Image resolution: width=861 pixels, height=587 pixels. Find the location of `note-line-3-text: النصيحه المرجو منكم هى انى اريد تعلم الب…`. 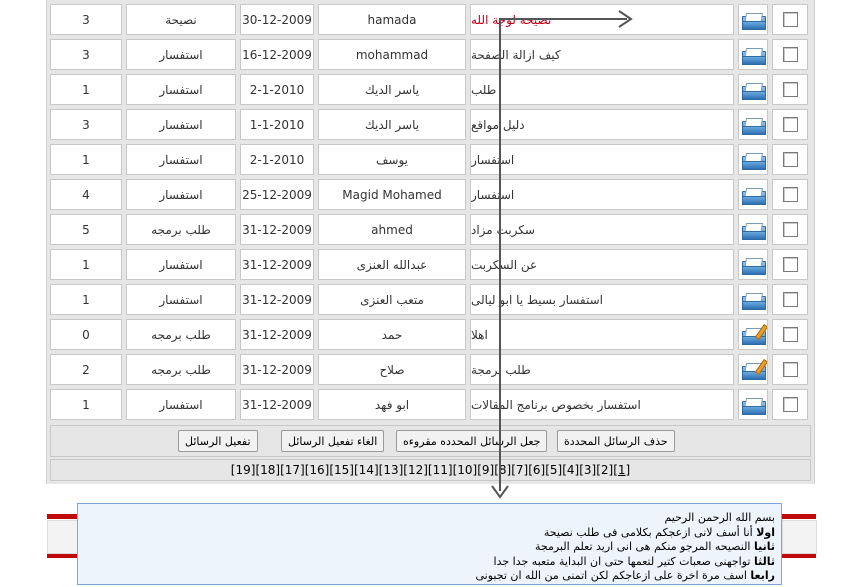

note-line-3-text: النصيحه المرجو منكم هى انى اريد تعلم الب… is located at coordinates (644, 546).